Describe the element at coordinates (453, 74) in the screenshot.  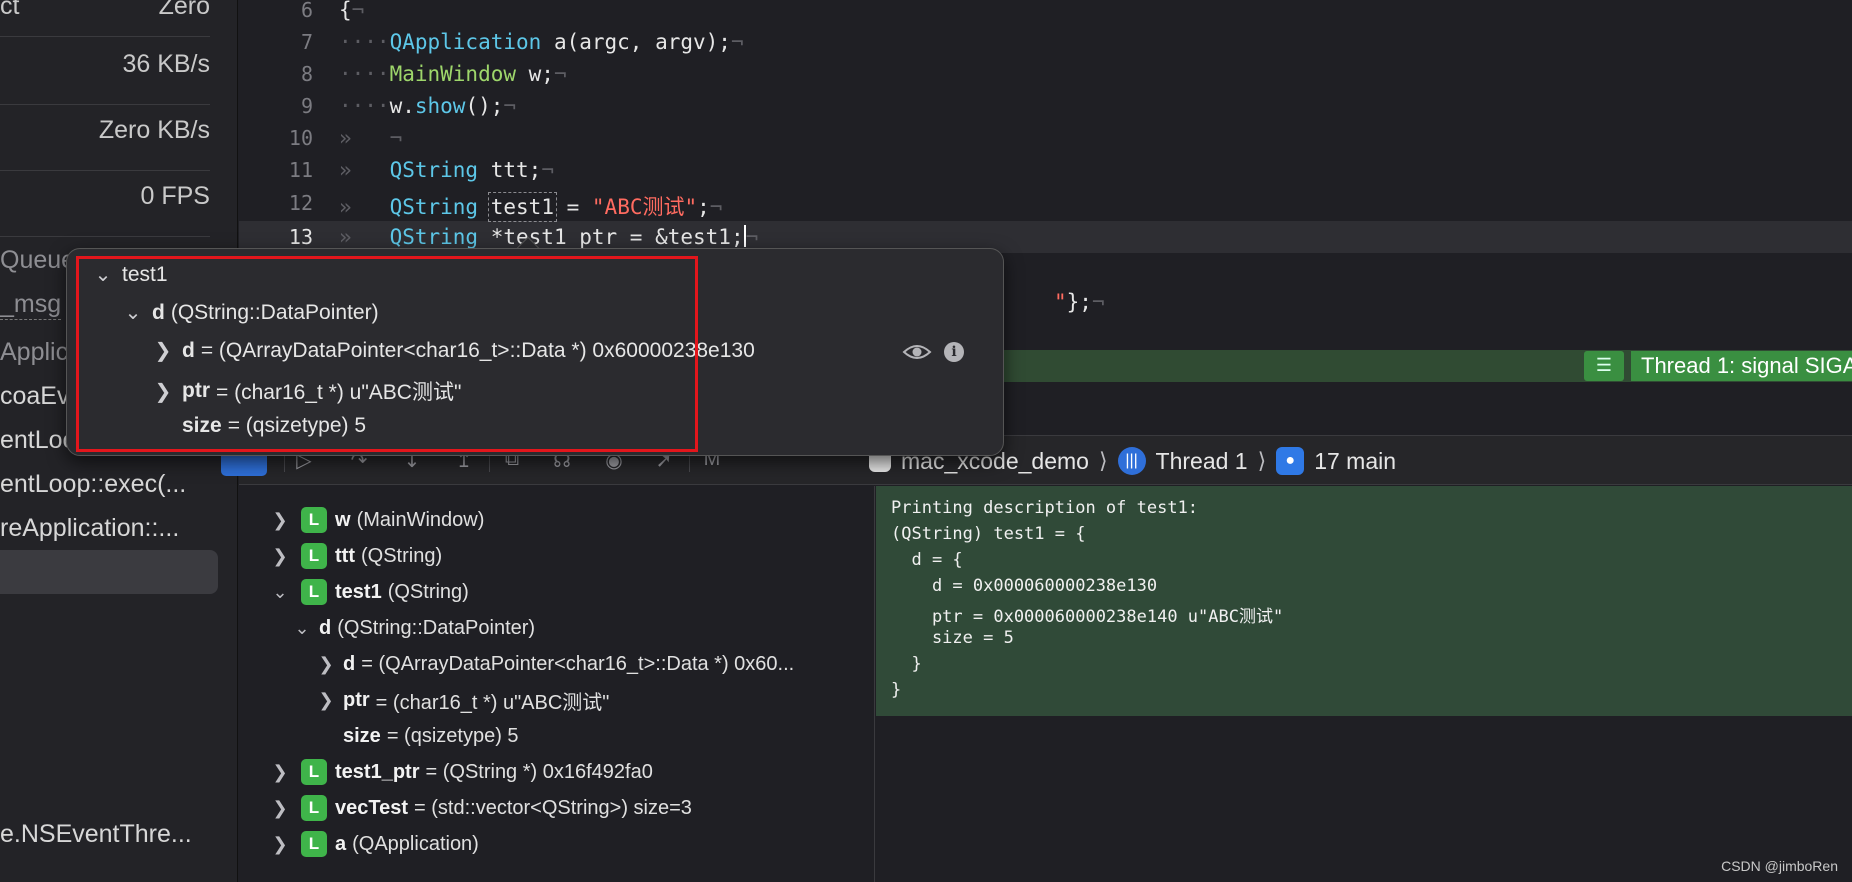
I see `code-token: MainWindow` at that location.